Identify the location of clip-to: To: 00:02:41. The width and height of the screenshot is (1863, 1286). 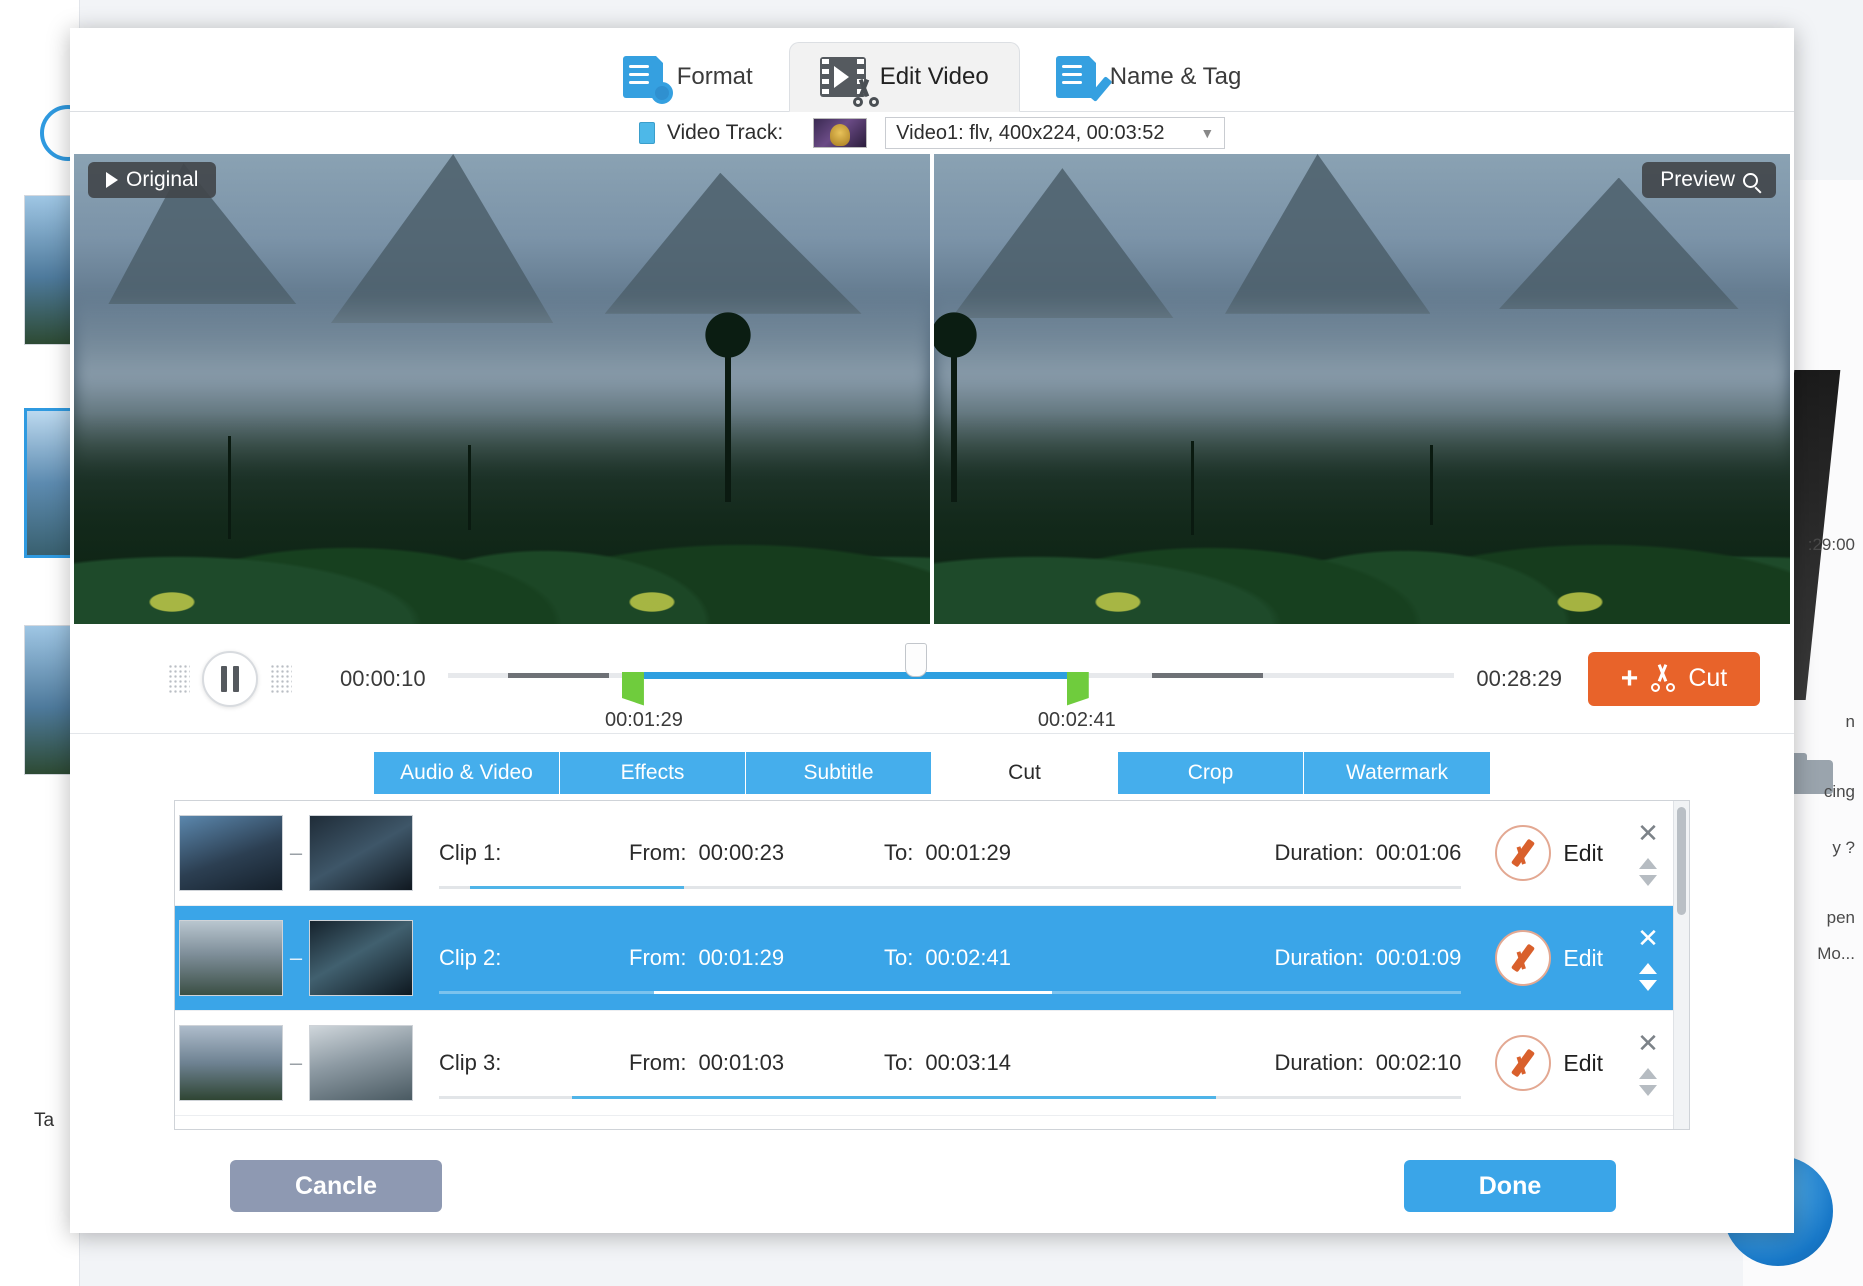
(1074, 958).